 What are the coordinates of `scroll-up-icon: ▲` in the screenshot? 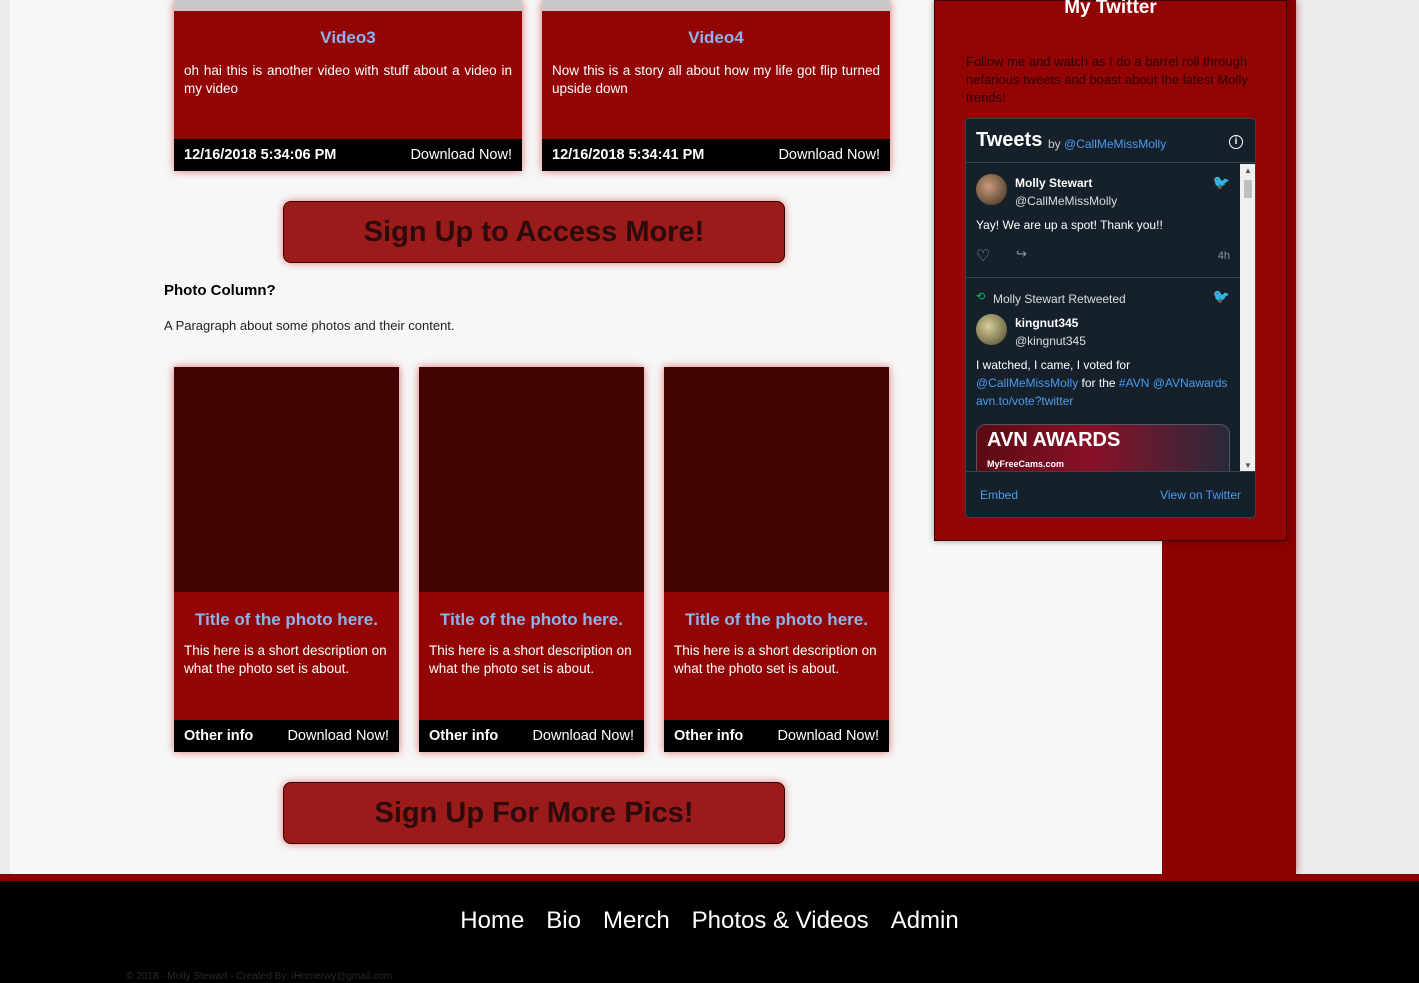 It's located at (1248, 170).